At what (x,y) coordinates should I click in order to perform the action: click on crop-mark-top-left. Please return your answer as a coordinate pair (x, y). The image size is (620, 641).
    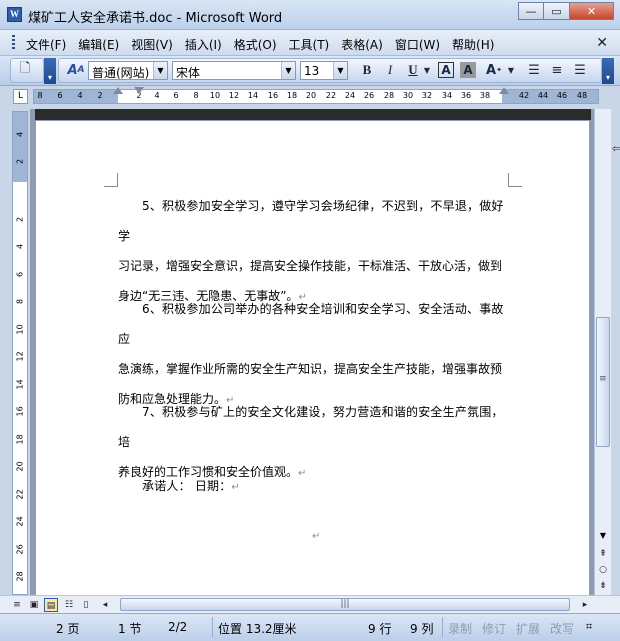
    Looking at the image, I should click on (111, 180).